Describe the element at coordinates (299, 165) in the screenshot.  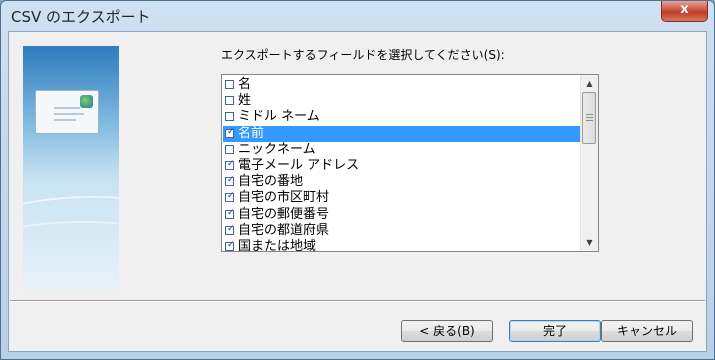
I see `field-list-item-label: 電子メール アドレス` at that location.